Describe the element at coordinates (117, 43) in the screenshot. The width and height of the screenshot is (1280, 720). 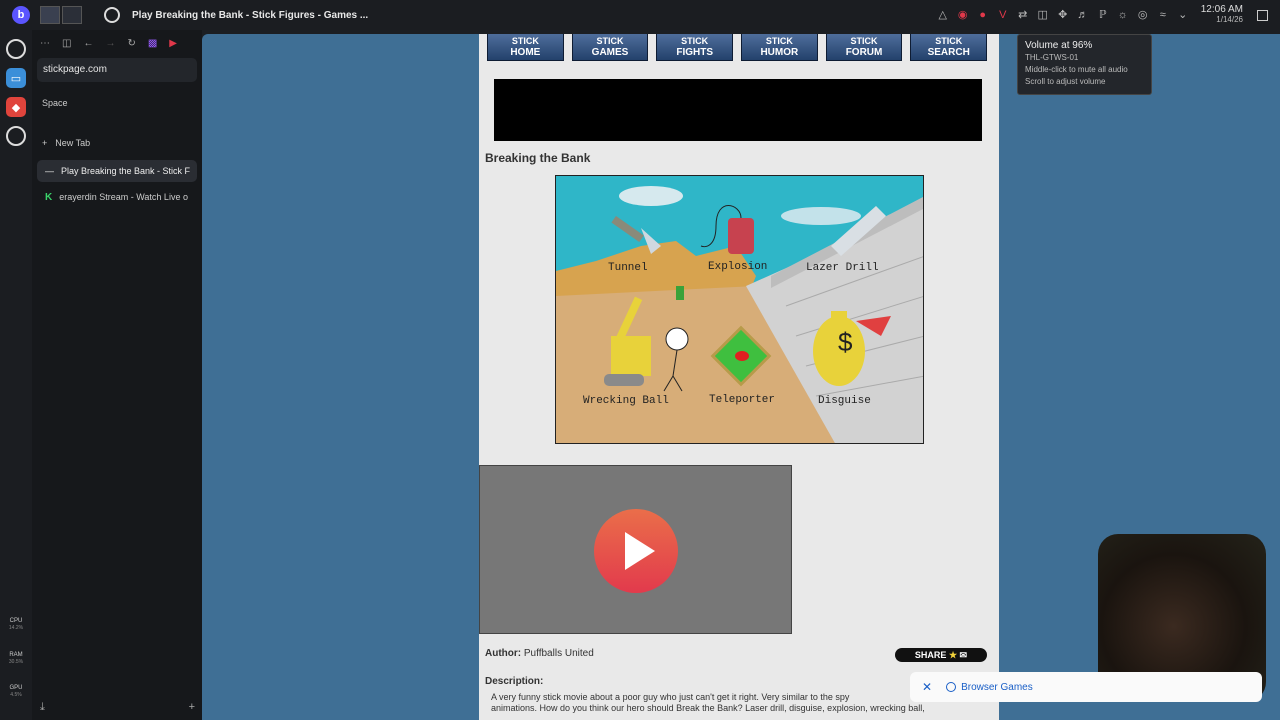
I see `sidebar-toolbar: ⋯ ◫ ← → ↻ ▩ ▶` at that location.